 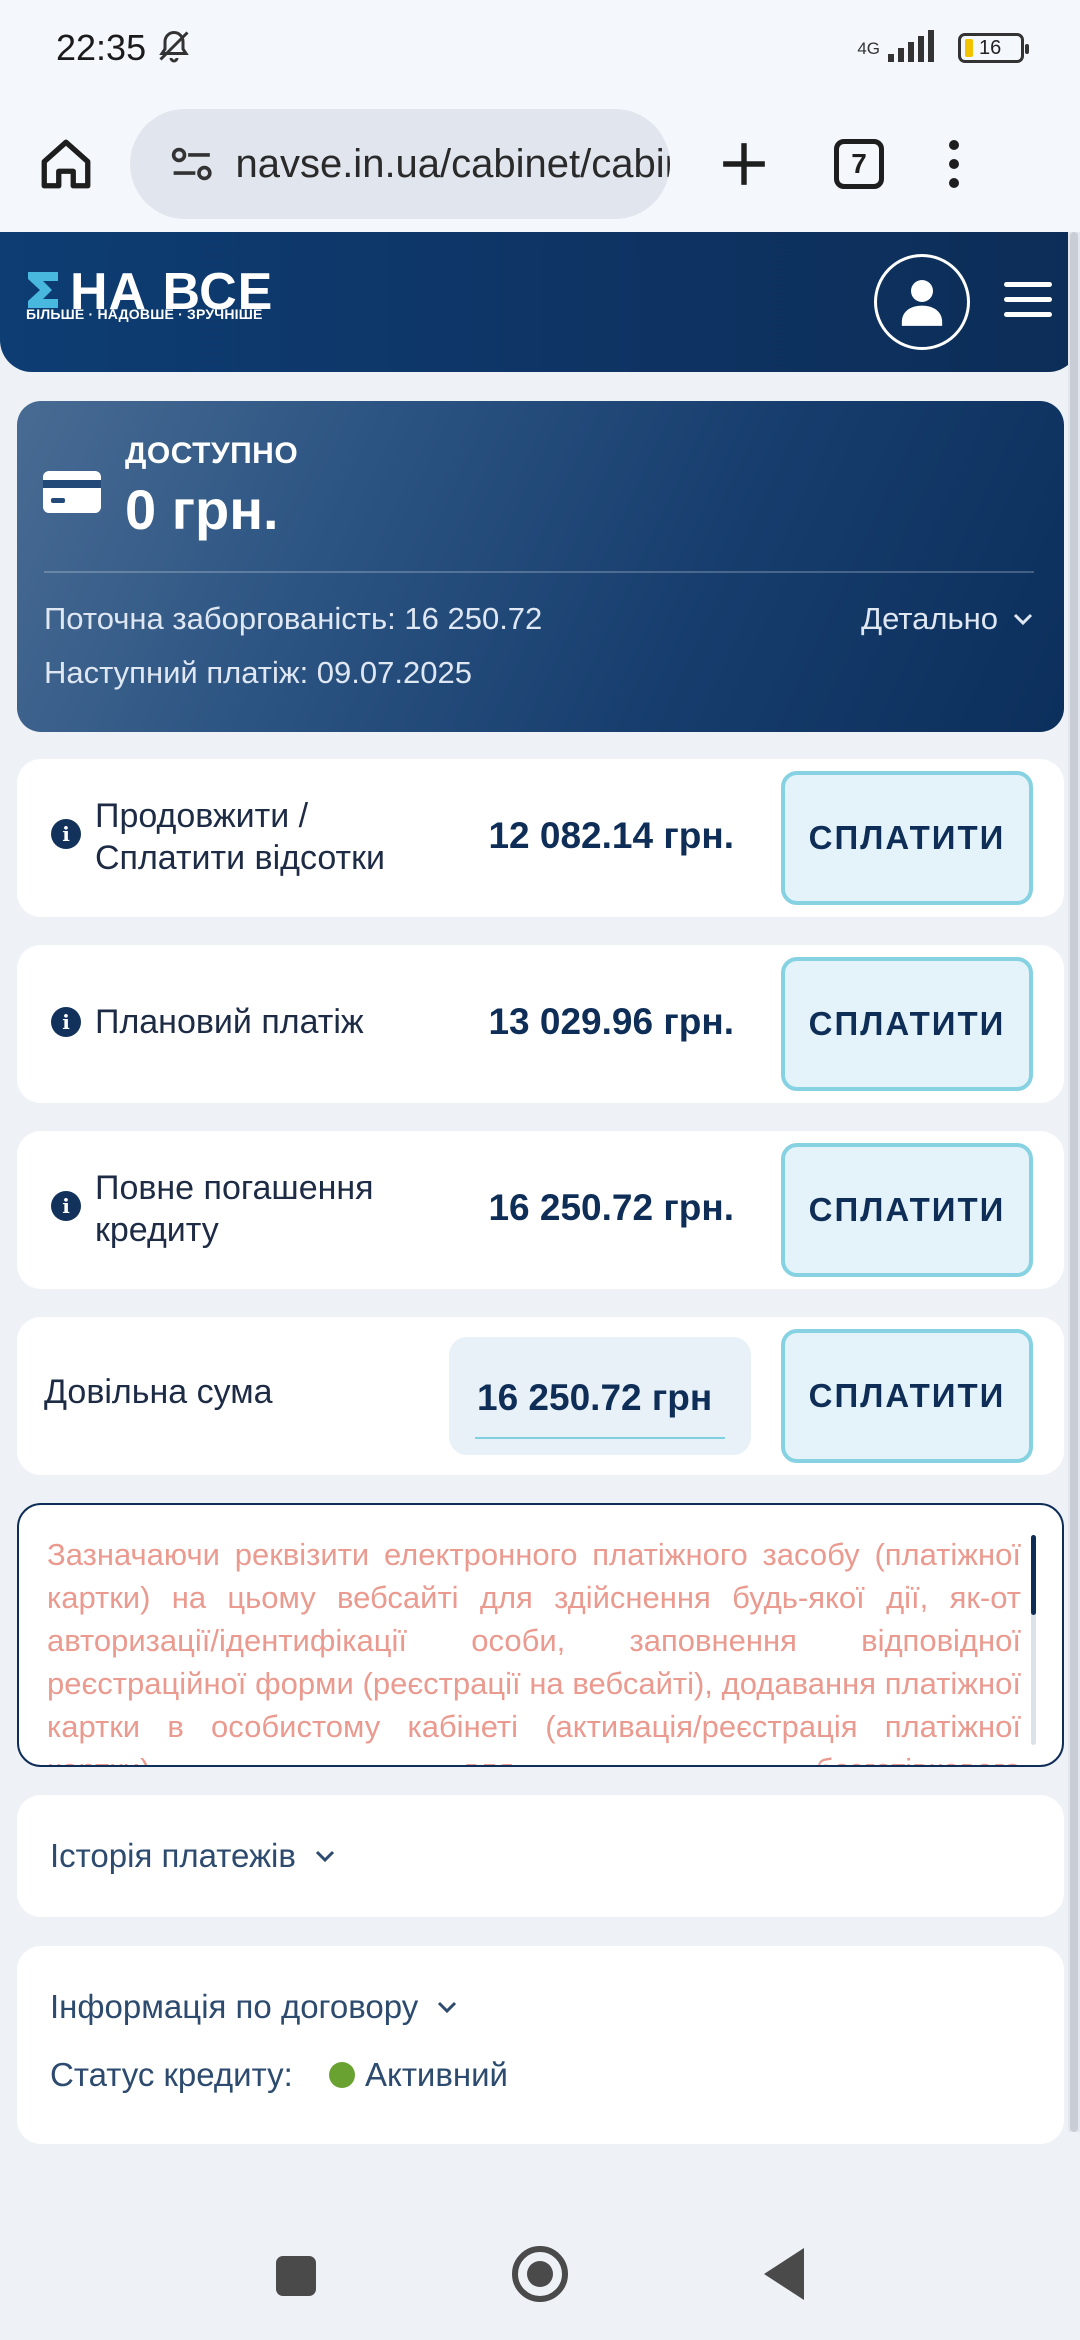 I want to click on more-vertical-icon, so click(x=954, y=164).